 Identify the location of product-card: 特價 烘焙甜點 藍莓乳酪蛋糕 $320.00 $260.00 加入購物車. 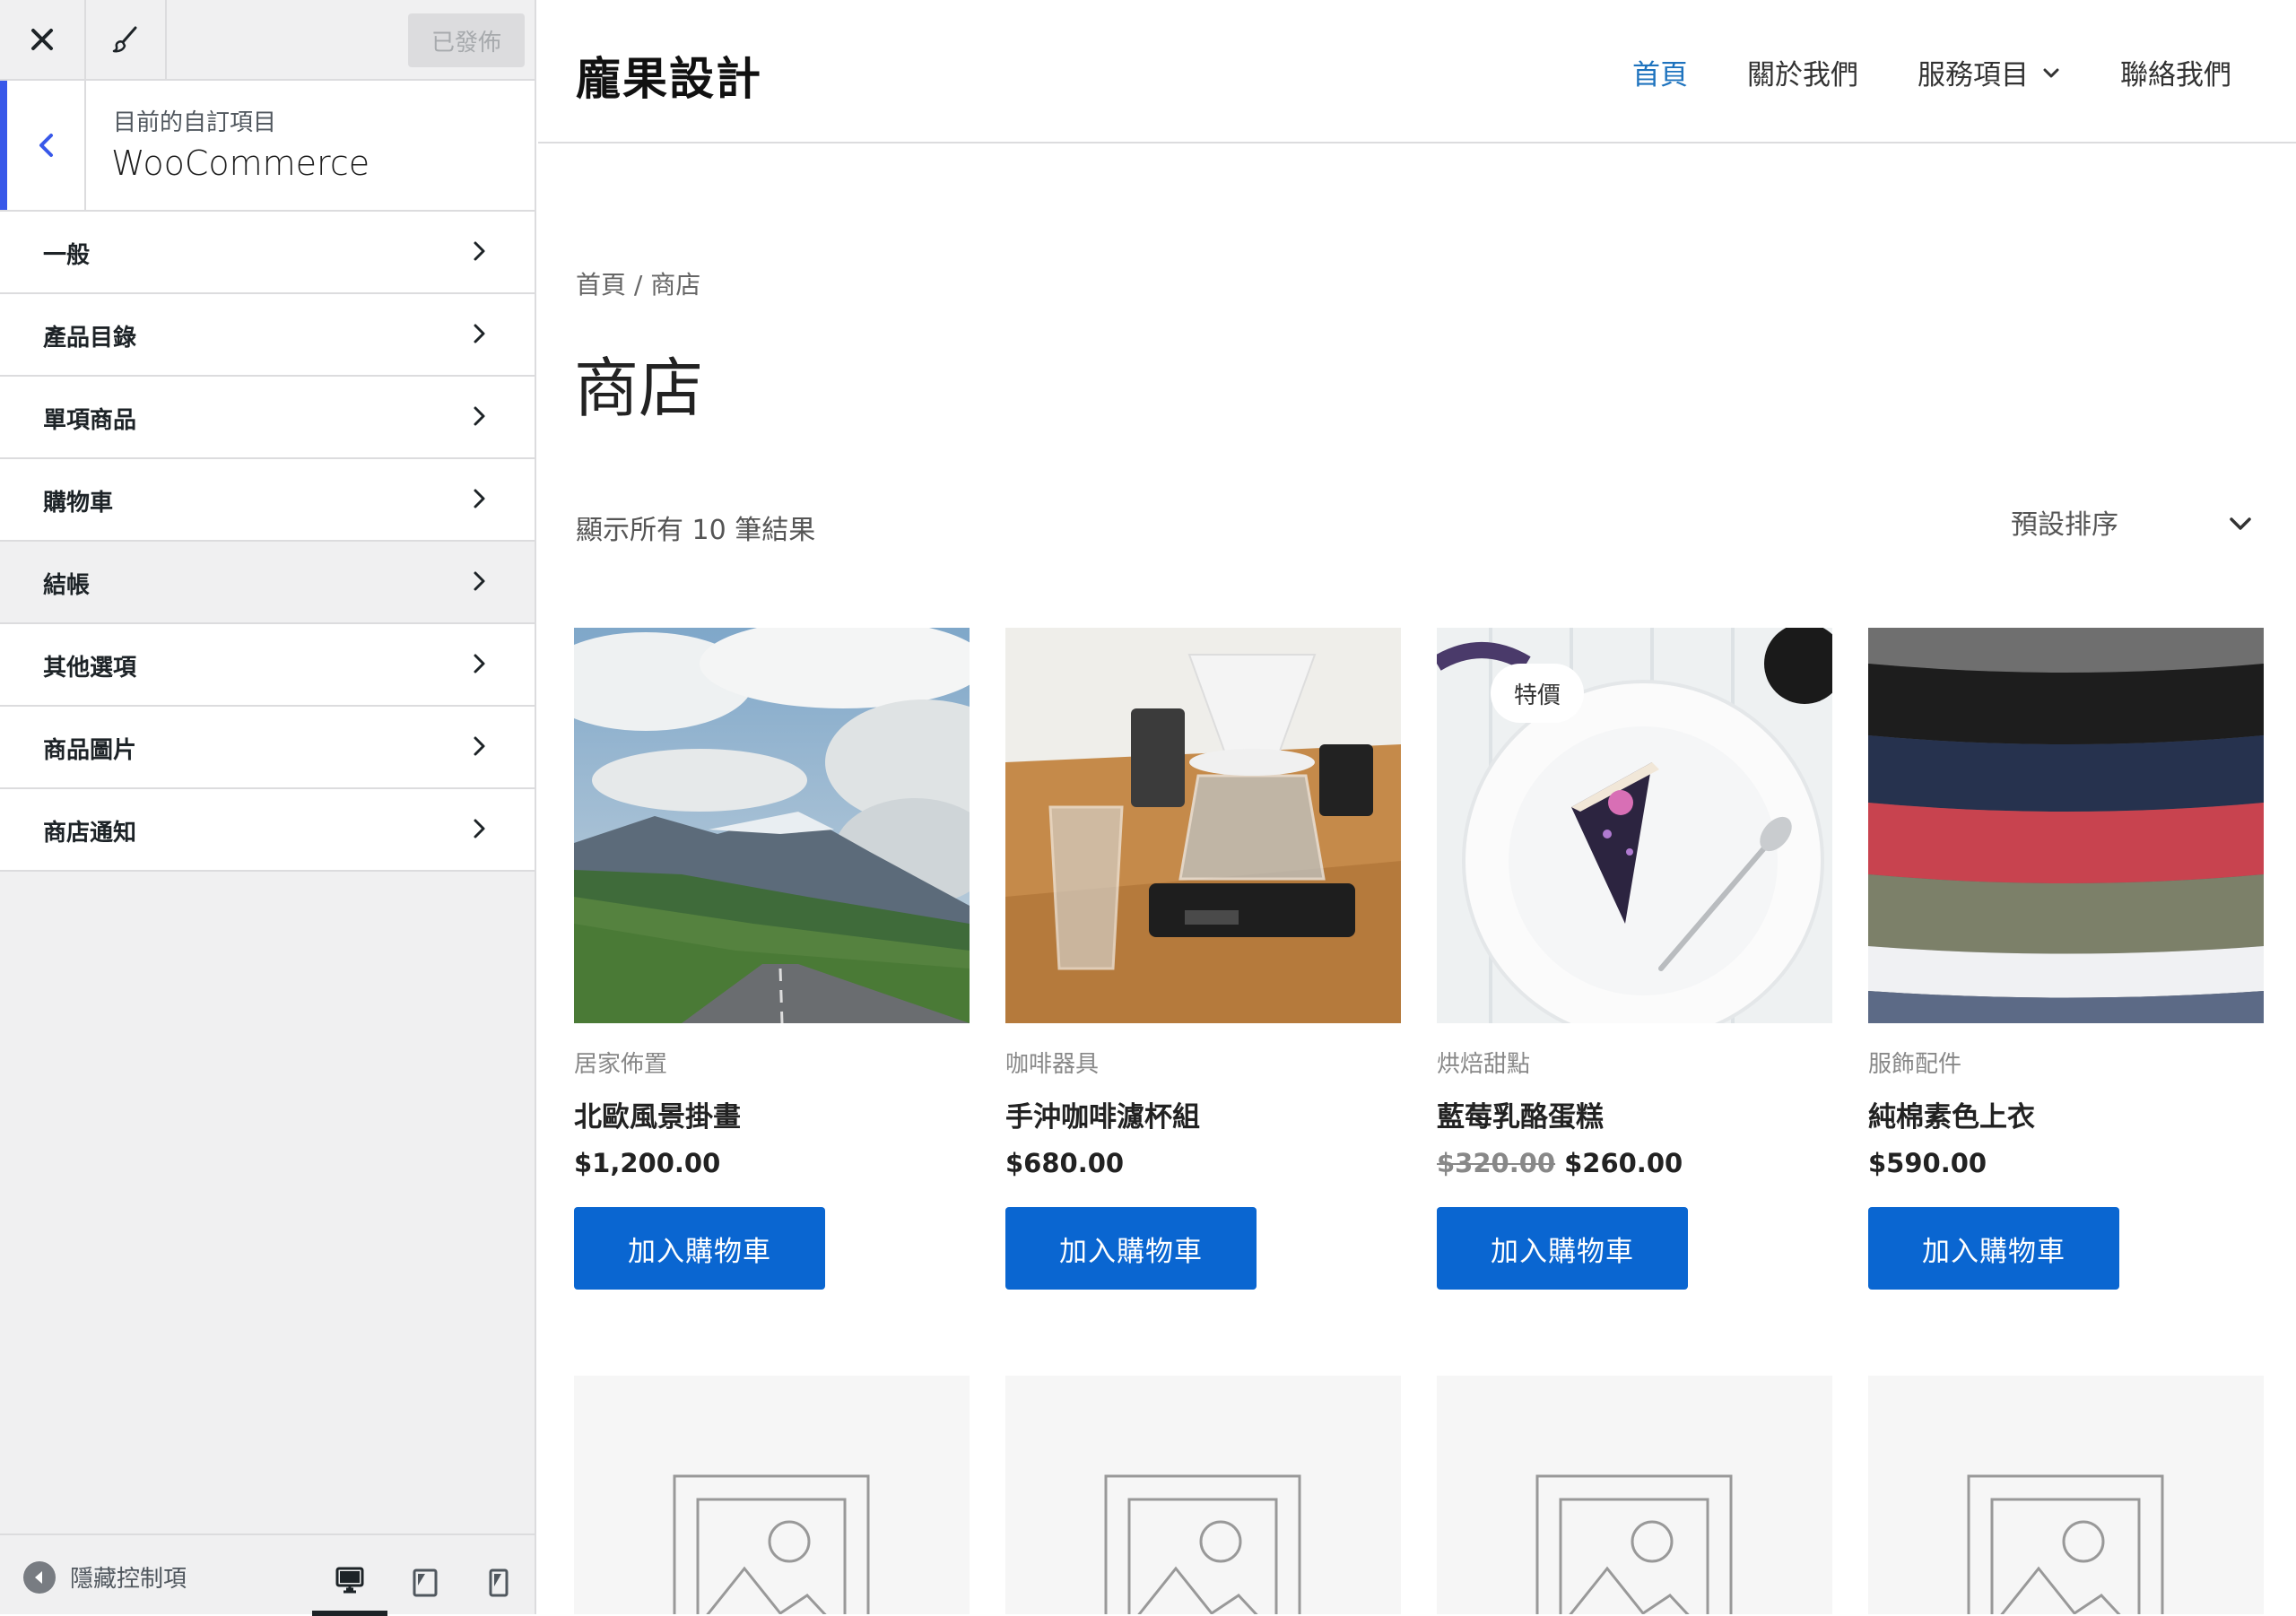
(1634, 959).